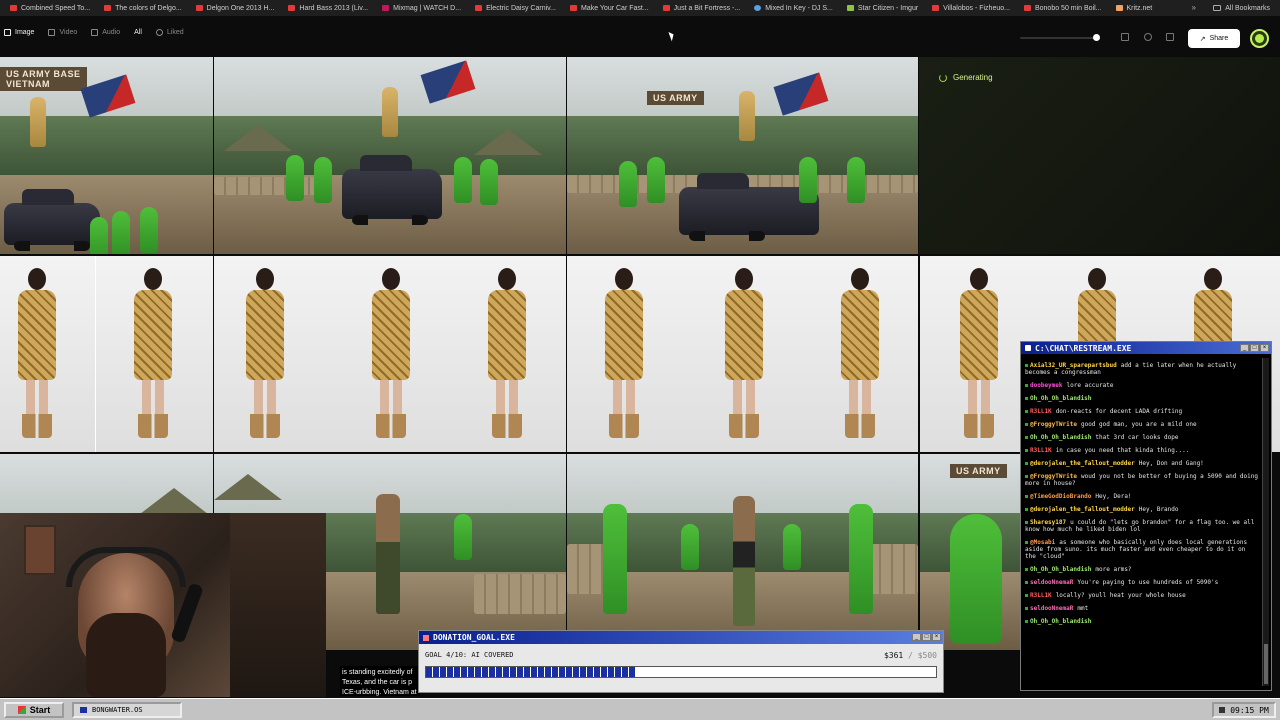 This screenshot has width=1280, height=720. I want to click on donation-goal-label: GOAL 4/10: AI COVERED, so click(469, 655).